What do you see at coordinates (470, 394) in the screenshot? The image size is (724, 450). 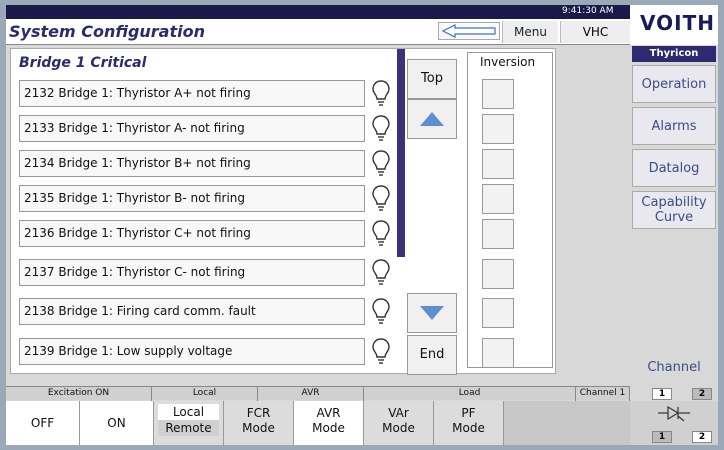 I see `status-load: Load` at bounding box center [470, 394].